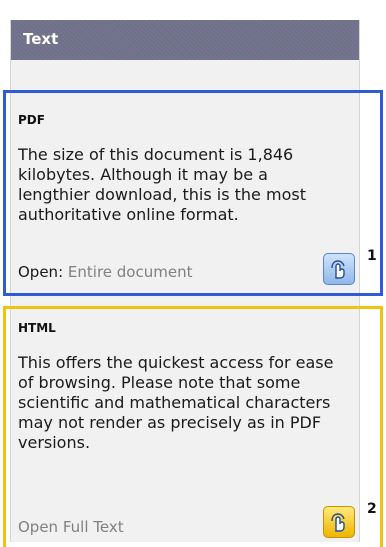 The image size is (386, 547). What do you see at coordinates (185, 40) in the screenshot?
I see `panel-header: Text` at bounding box center [185, 40].